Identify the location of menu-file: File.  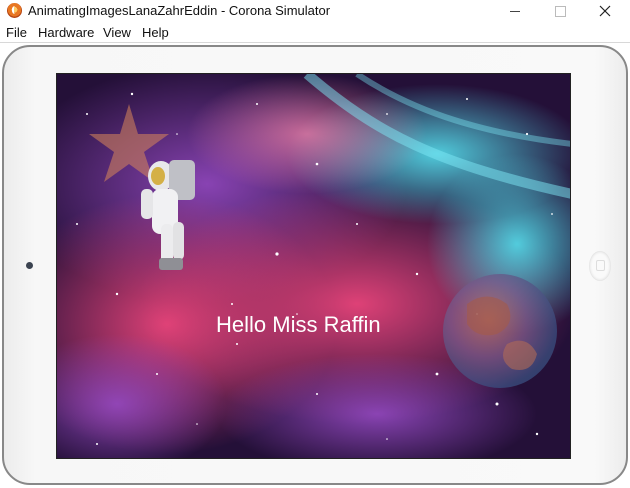
(16, 32).